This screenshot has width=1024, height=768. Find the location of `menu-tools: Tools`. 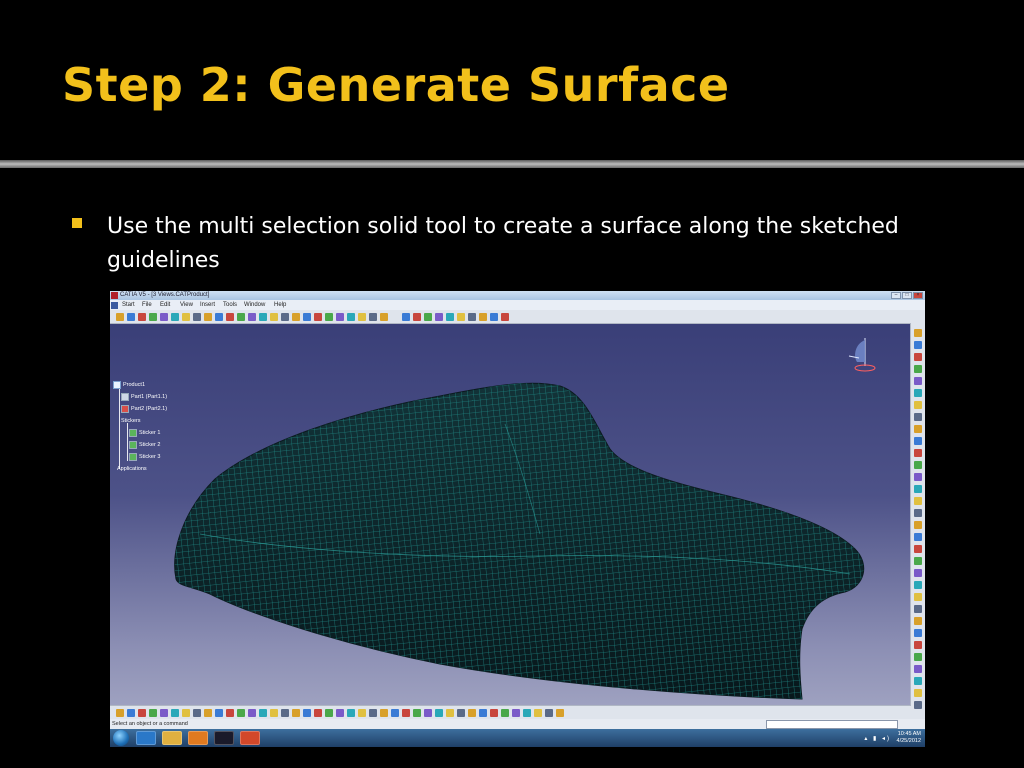

menu-tools: Tools is located at coordinates (230, 305).